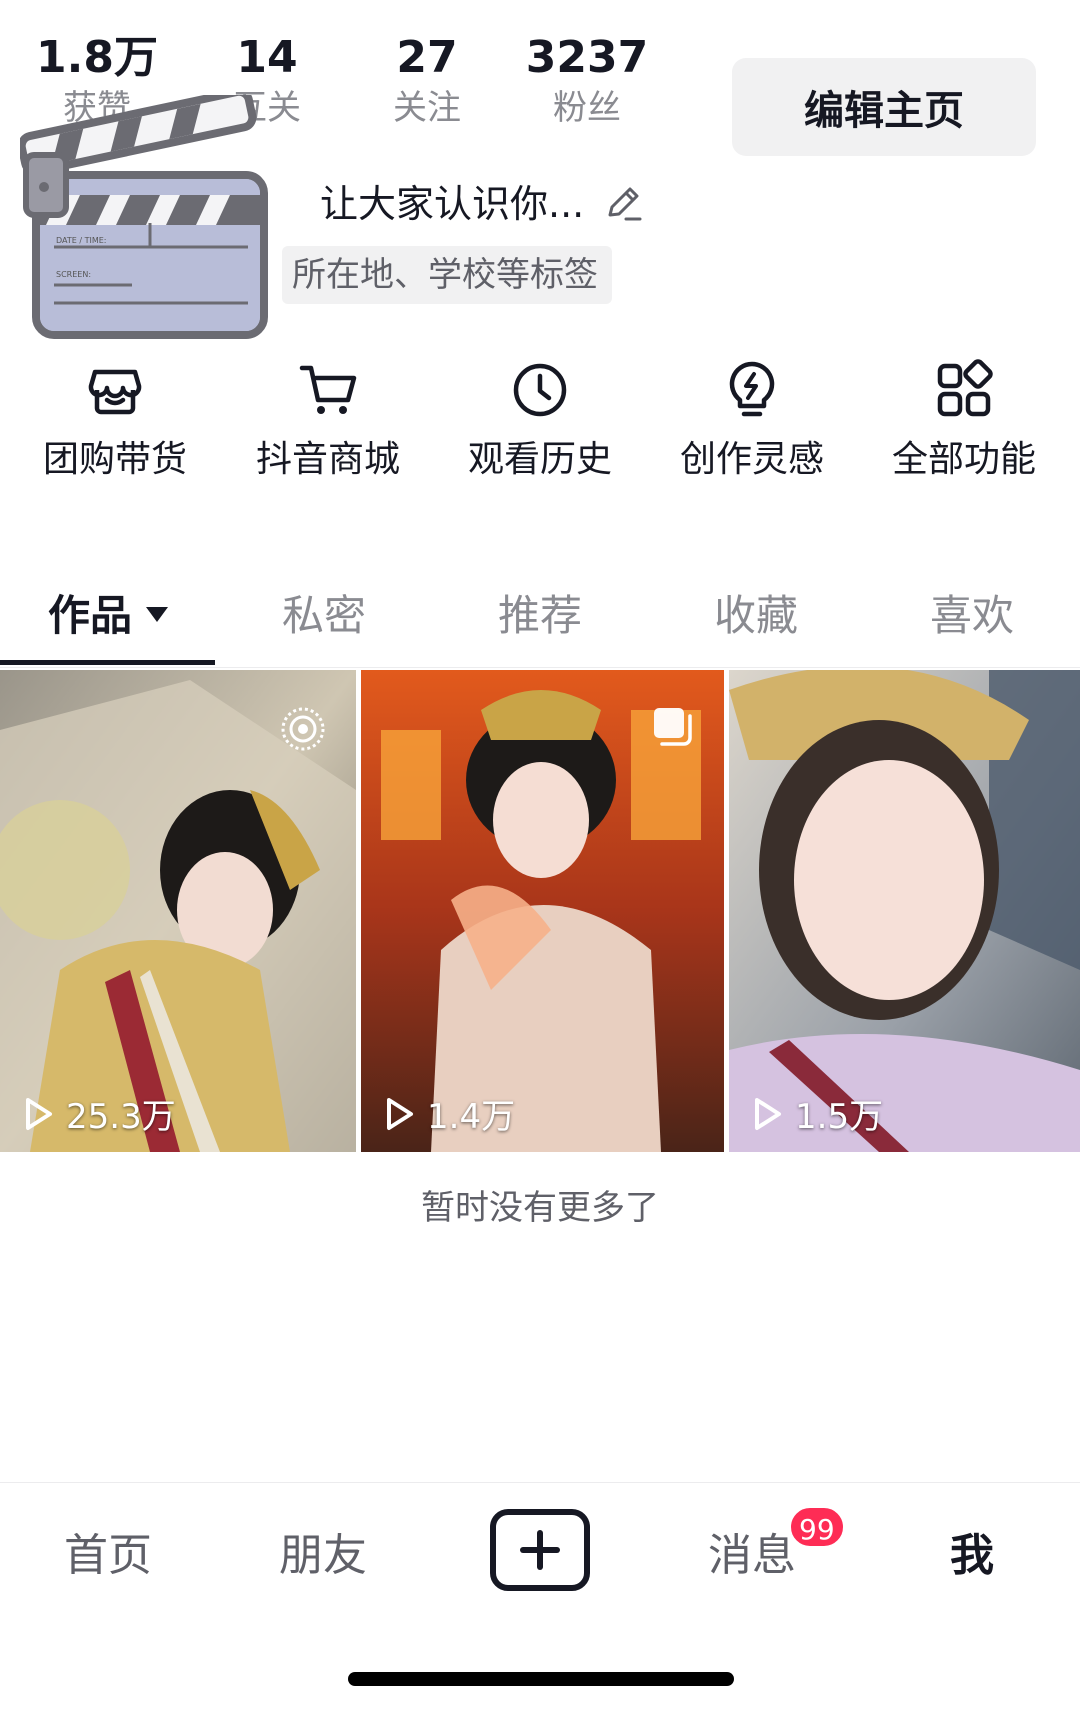 The image size is (1080, 1710). I want to click on live-icon, so click(303, 729).